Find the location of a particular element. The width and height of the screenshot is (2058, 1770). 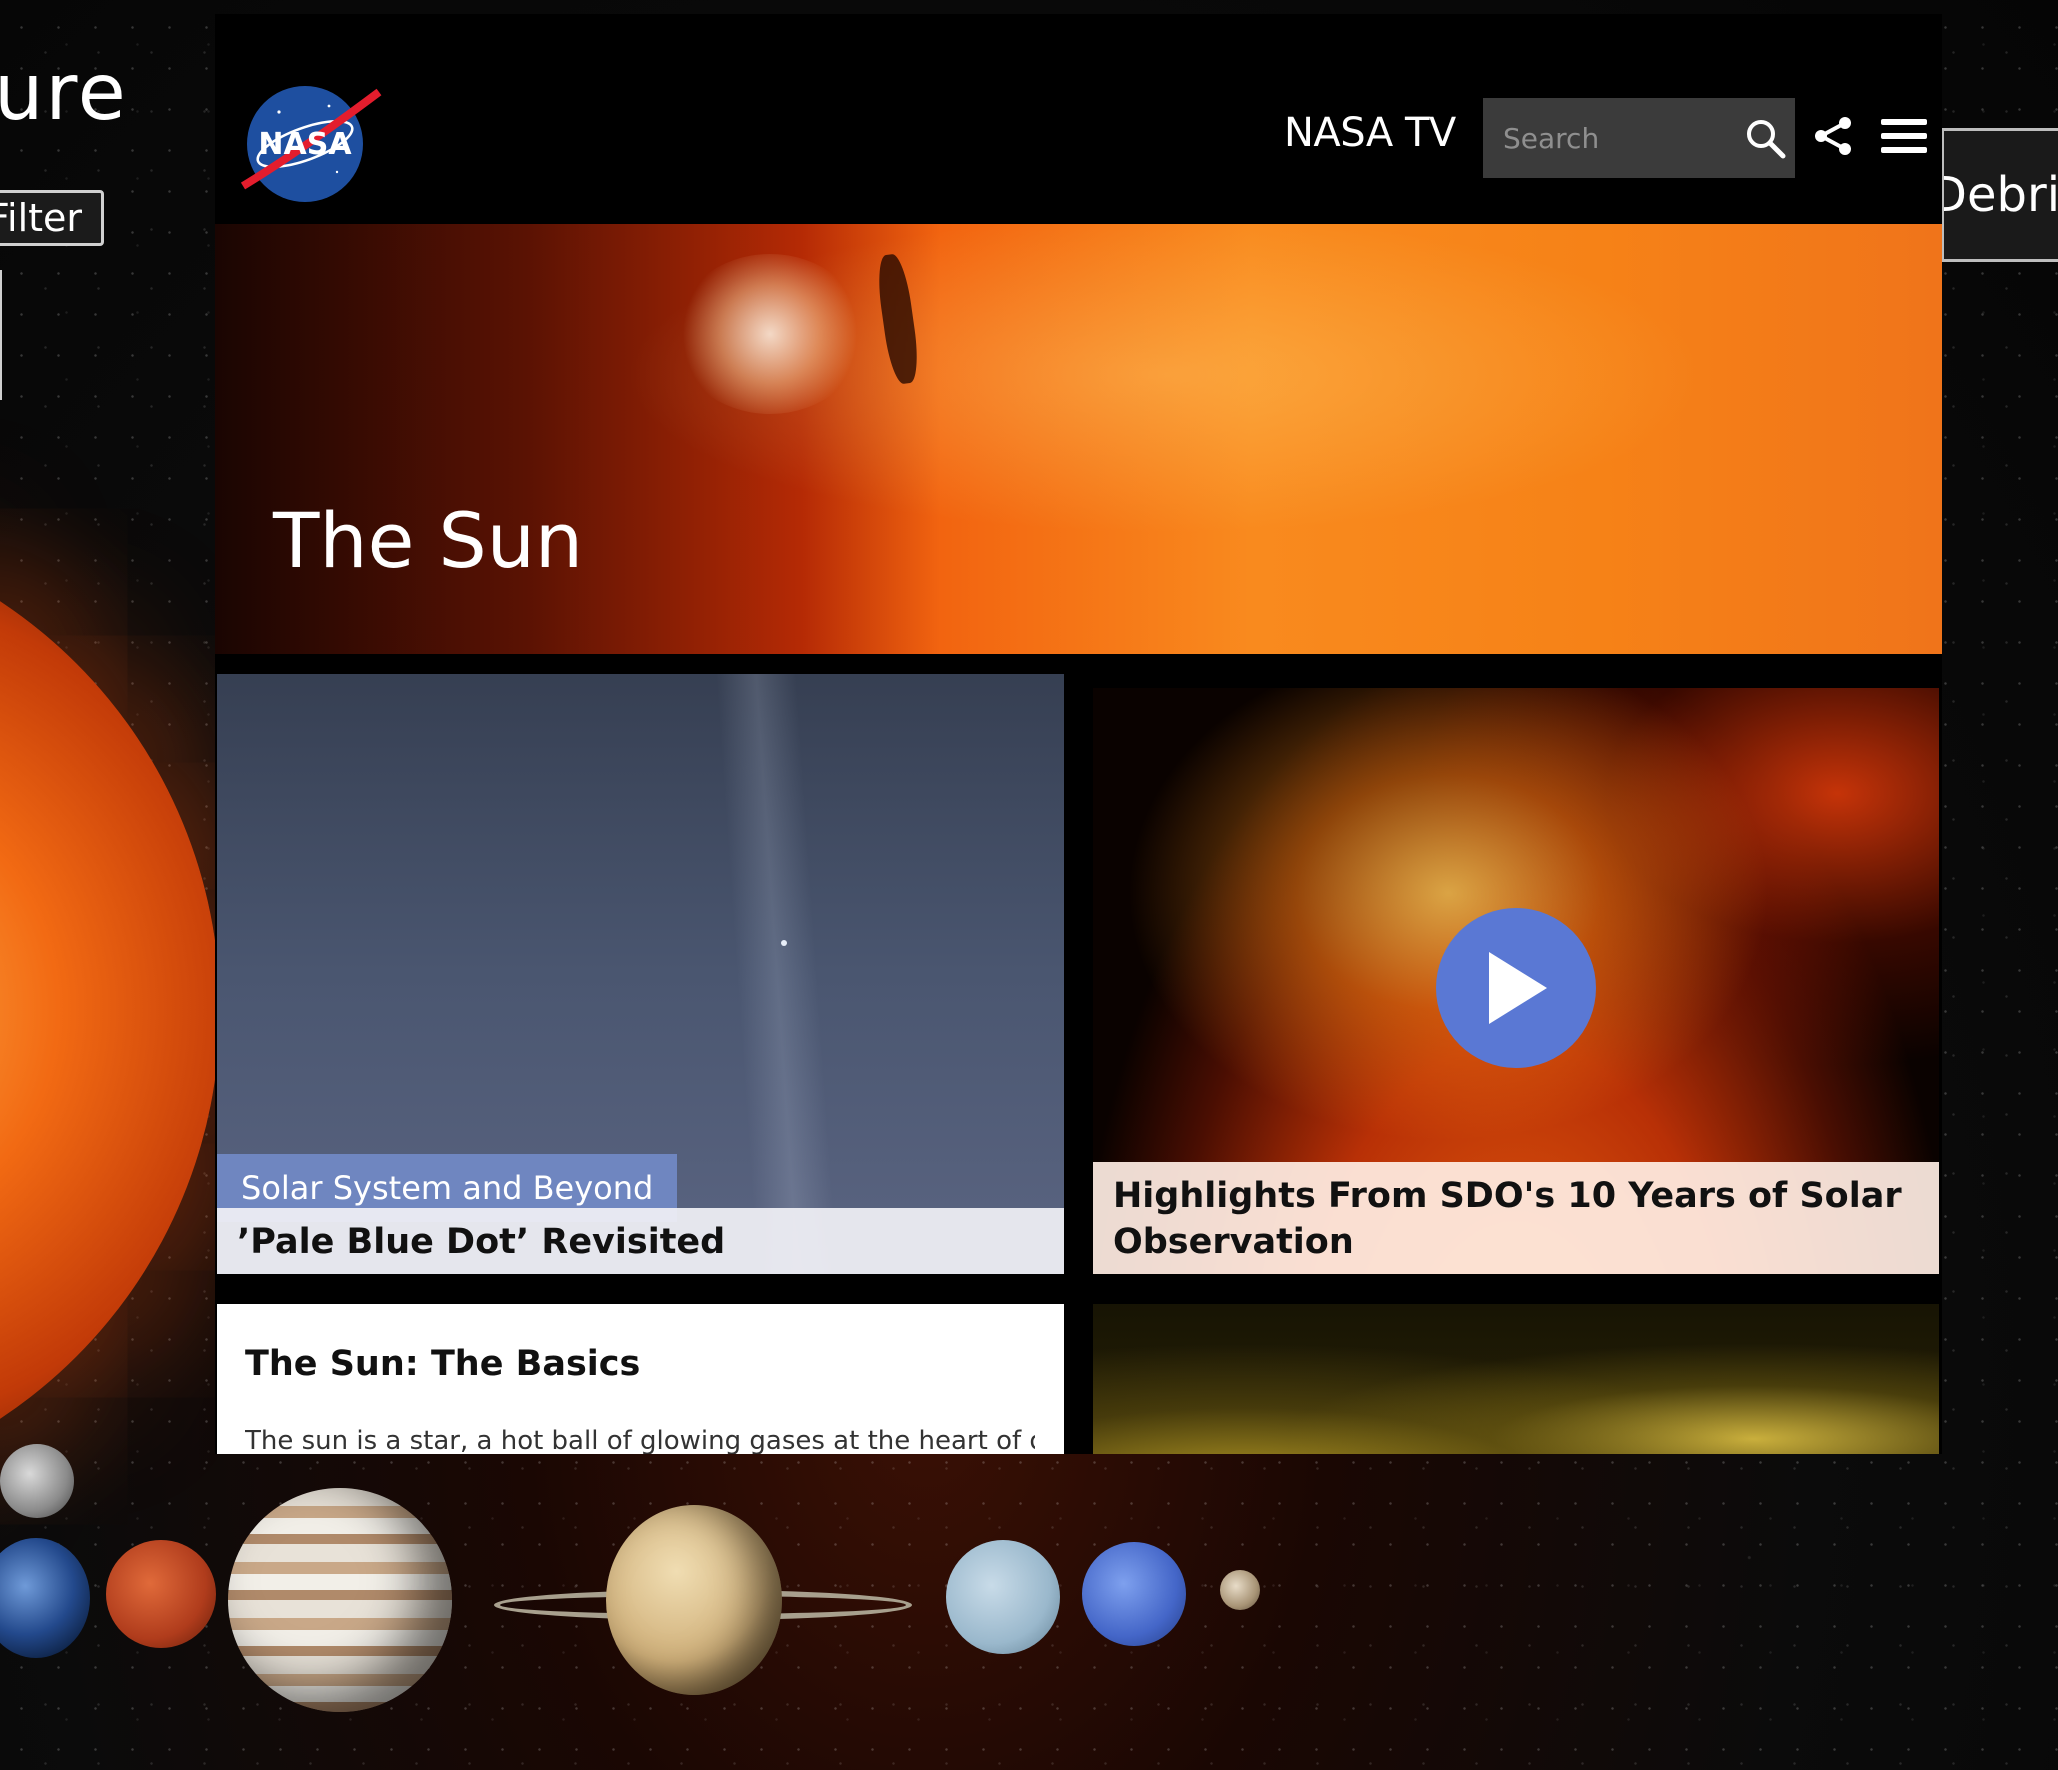

planet-mercury is located at coordinates (37, 1481).